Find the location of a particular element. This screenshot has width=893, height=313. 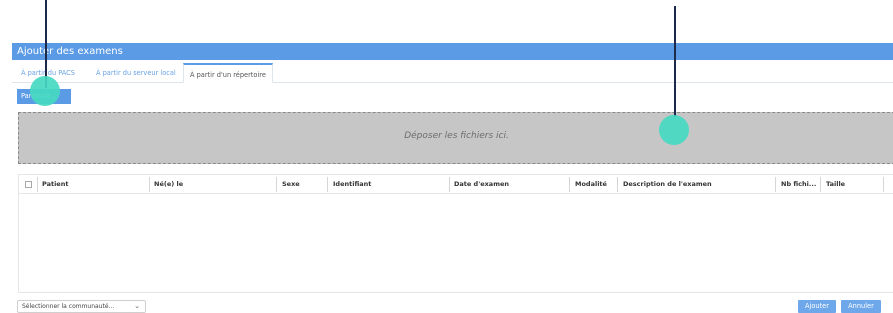

column-header-size: Taille is located at coordinates (851, 184).